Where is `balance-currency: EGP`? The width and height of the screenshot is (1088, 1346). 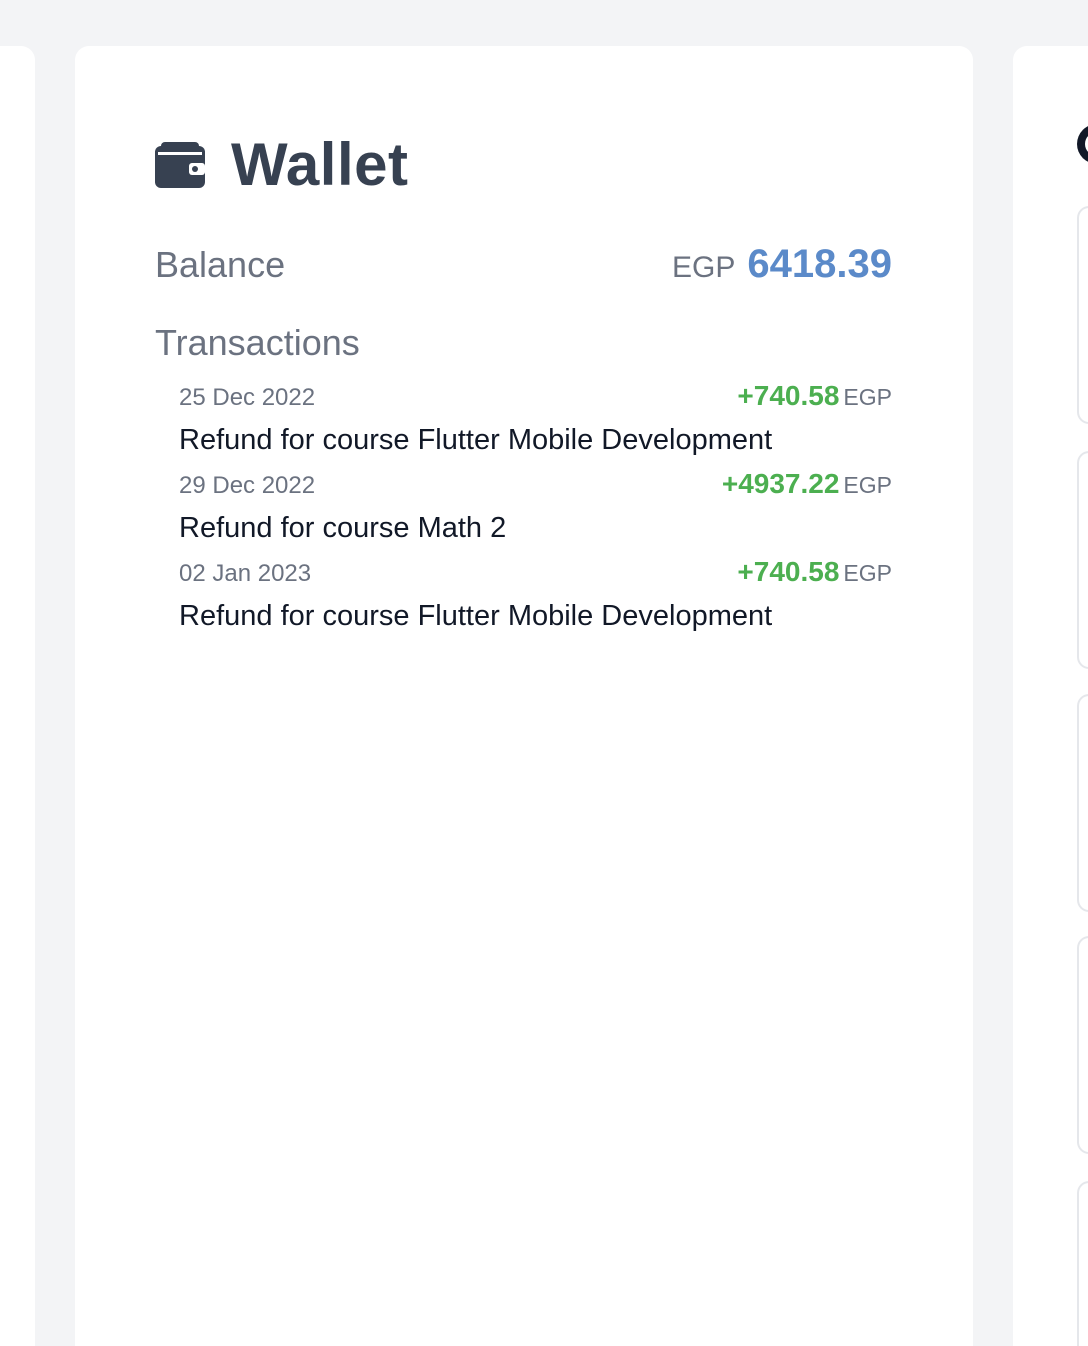 balance-currency: EGP is located at coordinates (704, 267).